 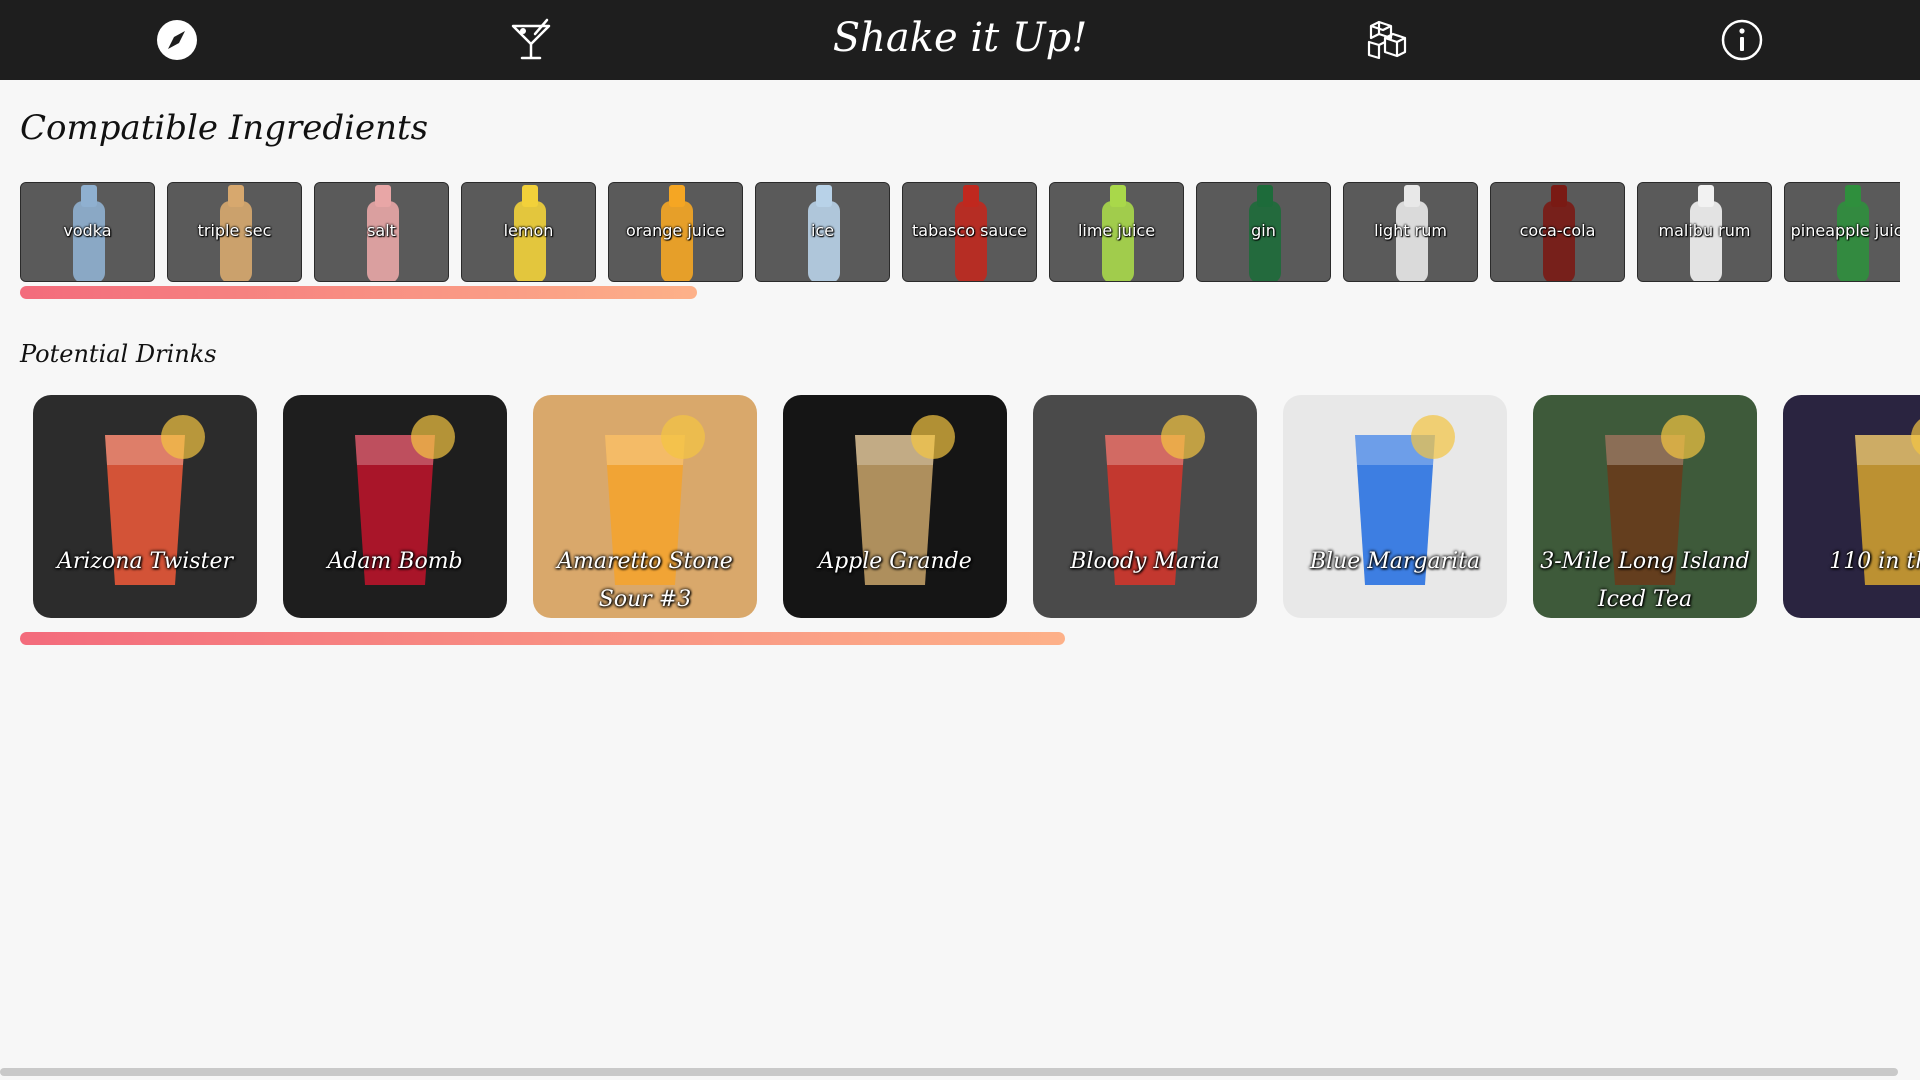 I want to click on ingredient-label: light rum, so click(x=1410, y=230).